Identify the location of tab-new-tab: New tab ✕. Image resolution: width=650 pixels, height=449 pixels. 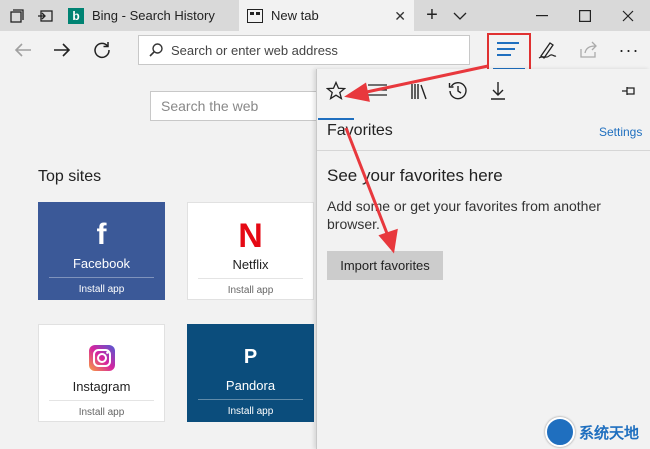
(326, 15).